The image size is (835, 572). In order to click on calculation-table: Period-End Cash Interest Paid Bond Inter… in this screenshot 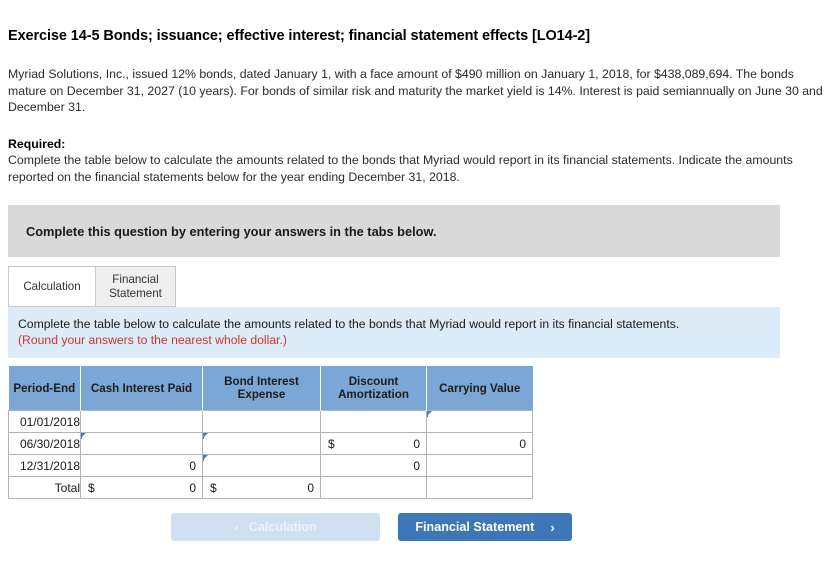, I will do `click(270, 432)`.